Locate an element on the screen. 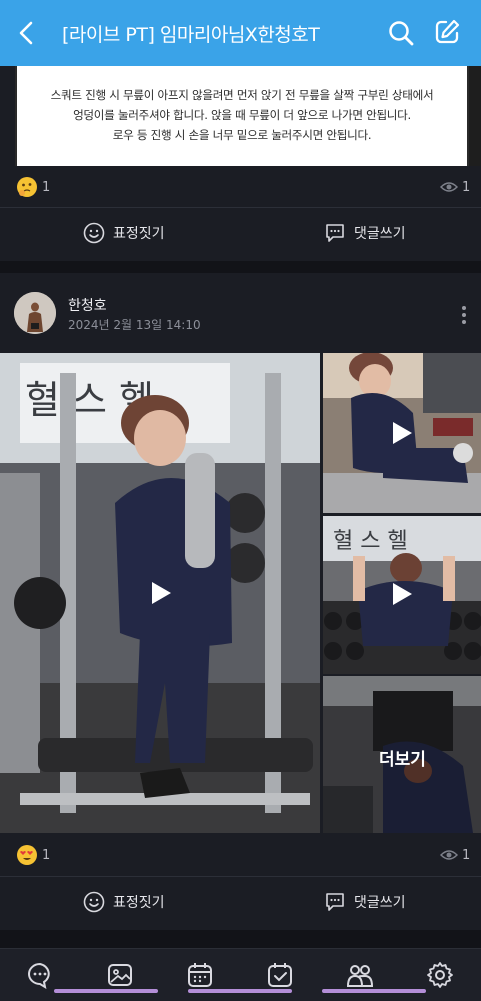  notice-line: 엉덩이를 눌러주셔야 합니다. 앉을 때 무릎이 더 앞으로 나가면 안됩니다. is located at coordinates (242, 115).